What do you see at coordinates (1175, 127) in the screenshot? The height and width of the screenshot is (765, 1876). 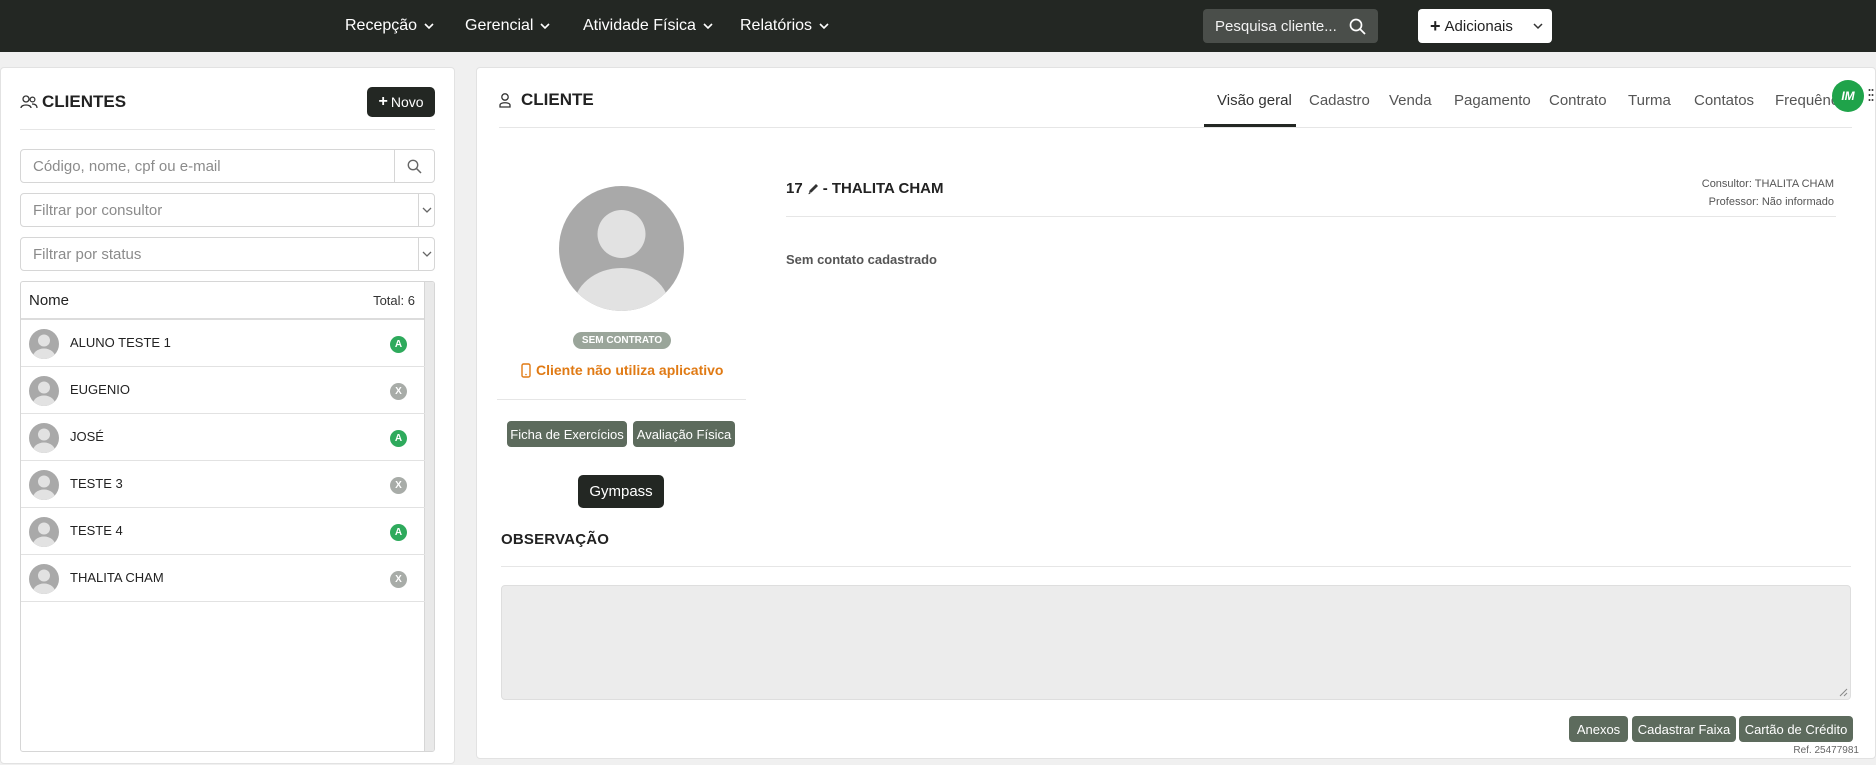 I see `tabs-divider` at bounding box center [1175, 127].